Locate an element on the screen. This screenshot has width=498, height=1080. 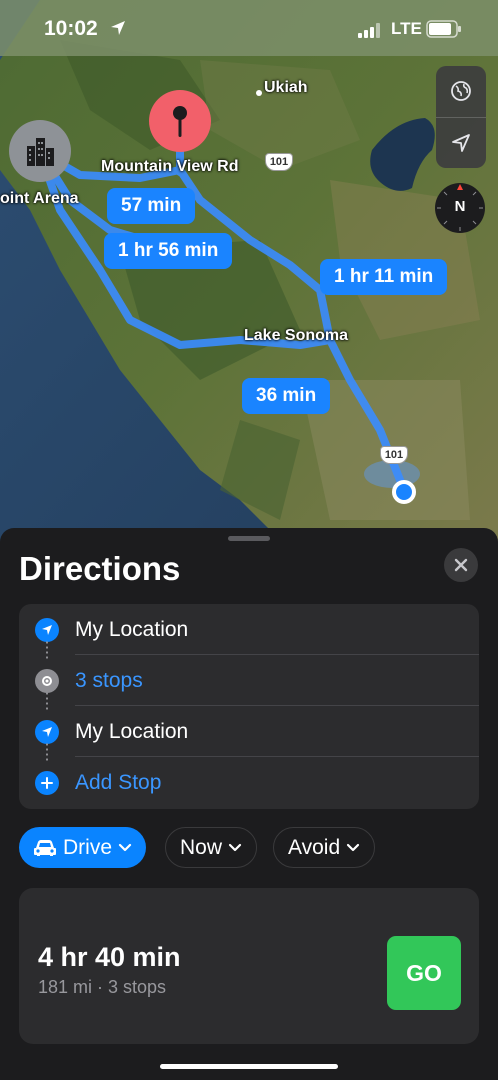
waypoints-icon is located at coordinates (47, 681).